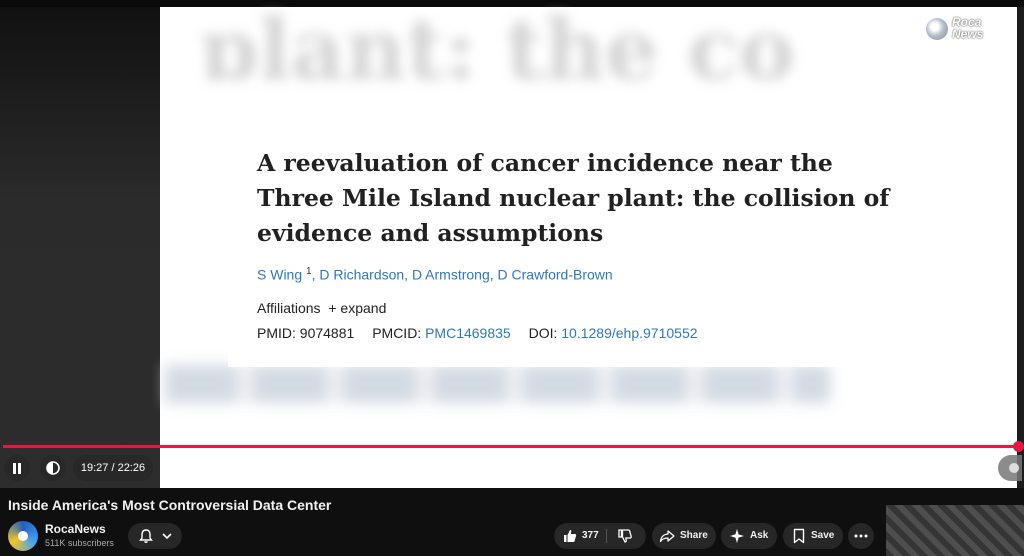 This screenshot has height=556, width=1024. I want to click on pmid-label: PMID:, so click(276, 333).